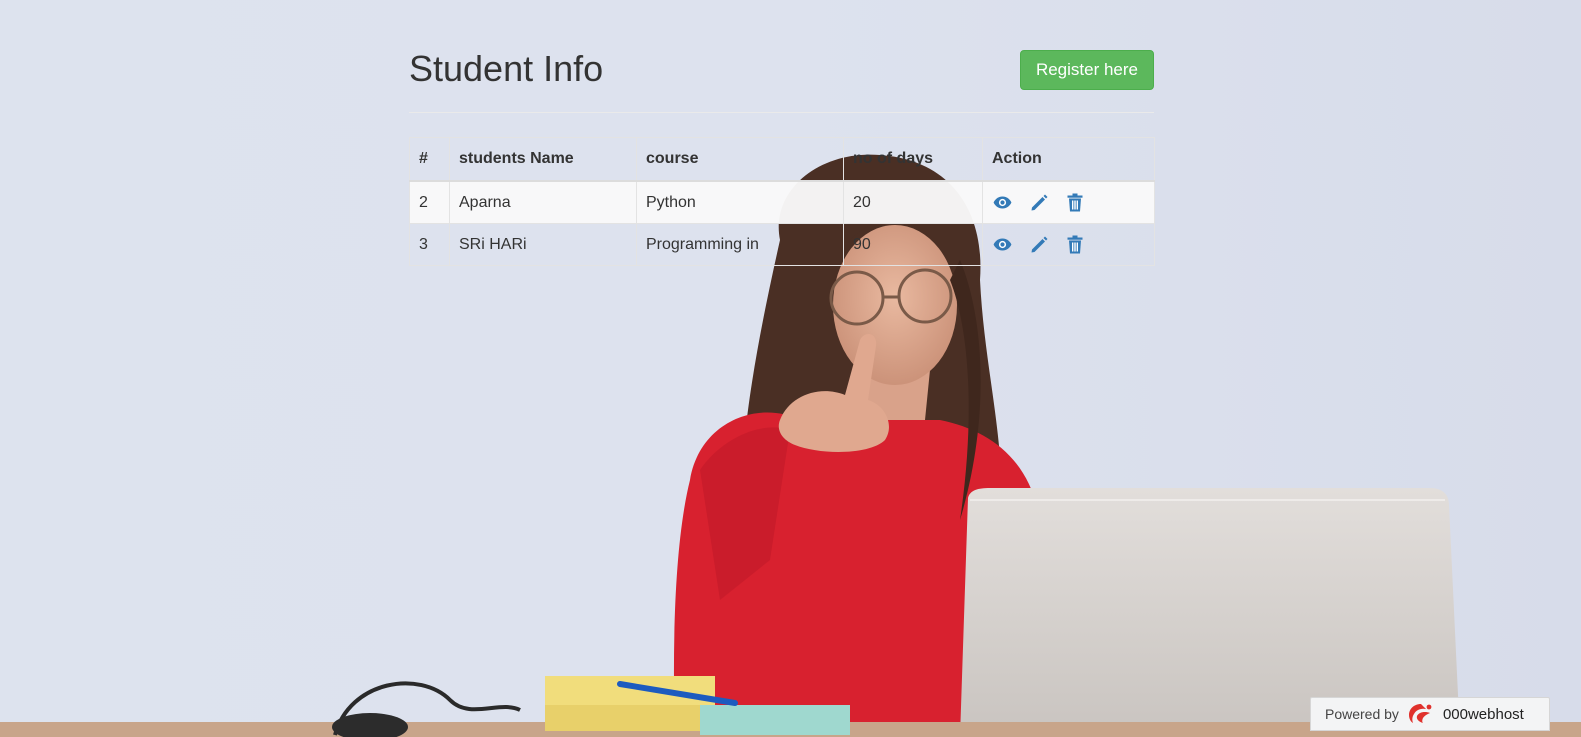 The width and height of the screenshot is (1581, 737). I want to click on column-header-student-name: students Name, so click(543, 159).